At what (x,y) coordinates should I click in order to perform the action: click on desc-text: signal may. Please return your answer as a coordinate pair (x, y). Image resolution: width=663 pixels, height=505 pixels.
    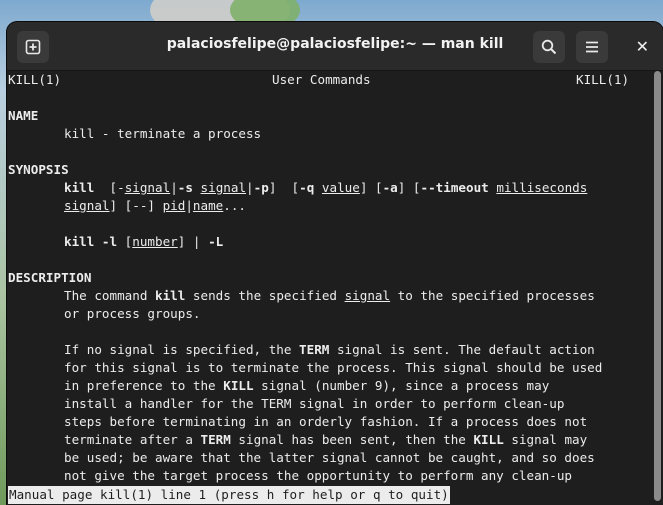
    Looking at the image, I should click on (545, 439).